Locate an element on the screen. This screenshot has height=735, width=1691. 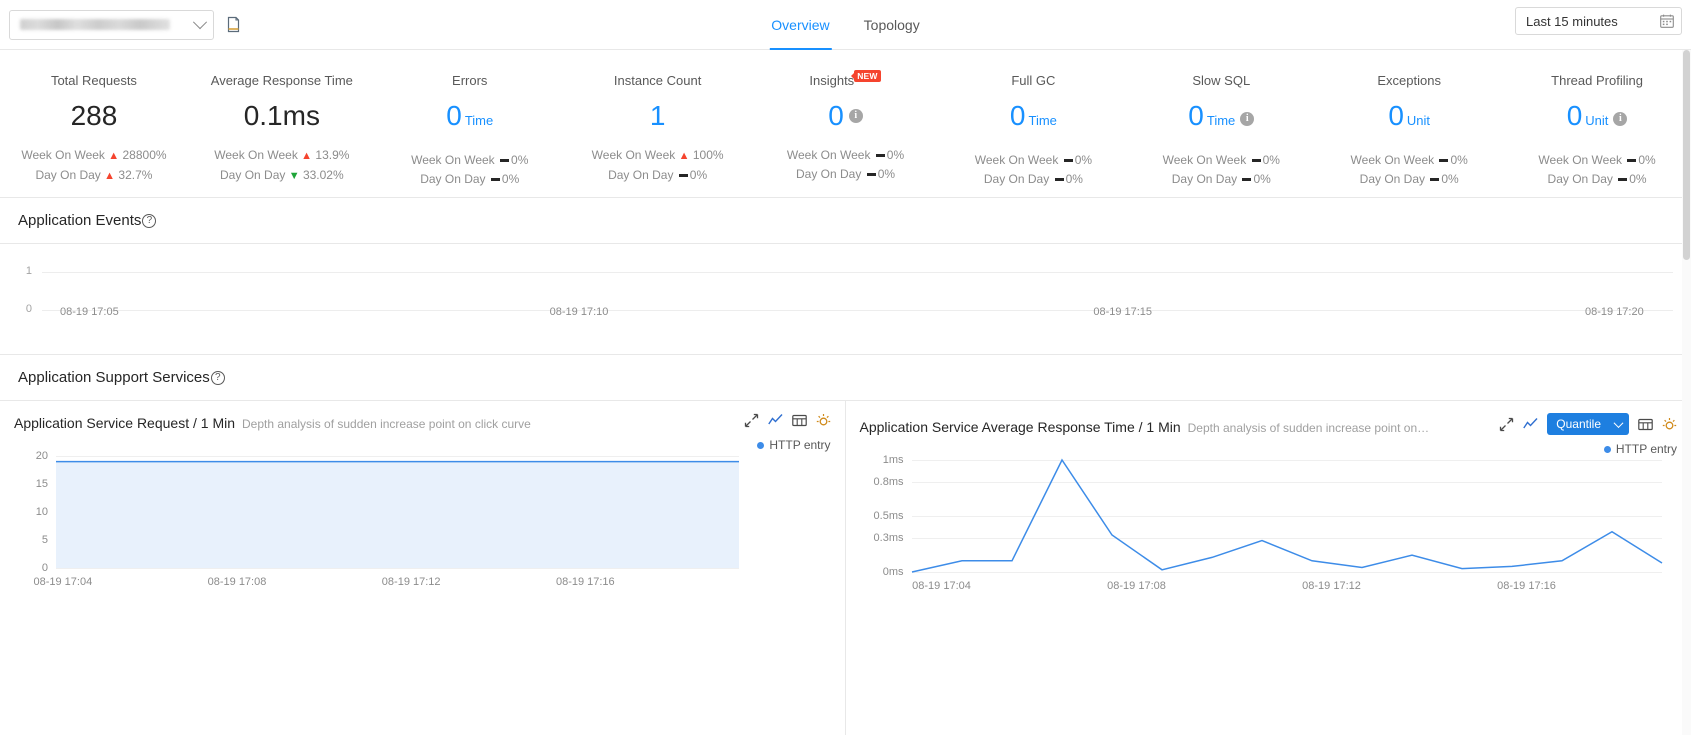
kpi-title-label: Exceptions is located at coordinates (1409, 80).